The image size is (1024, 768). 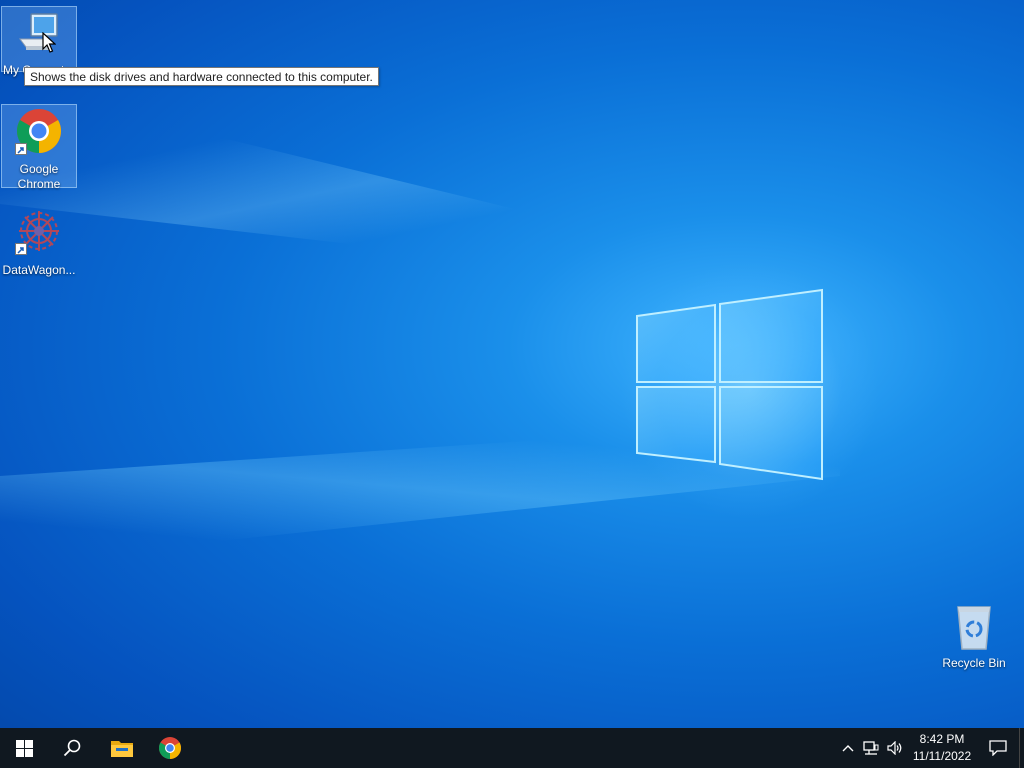 I want to click on search-button, so click(x=72, y=748).